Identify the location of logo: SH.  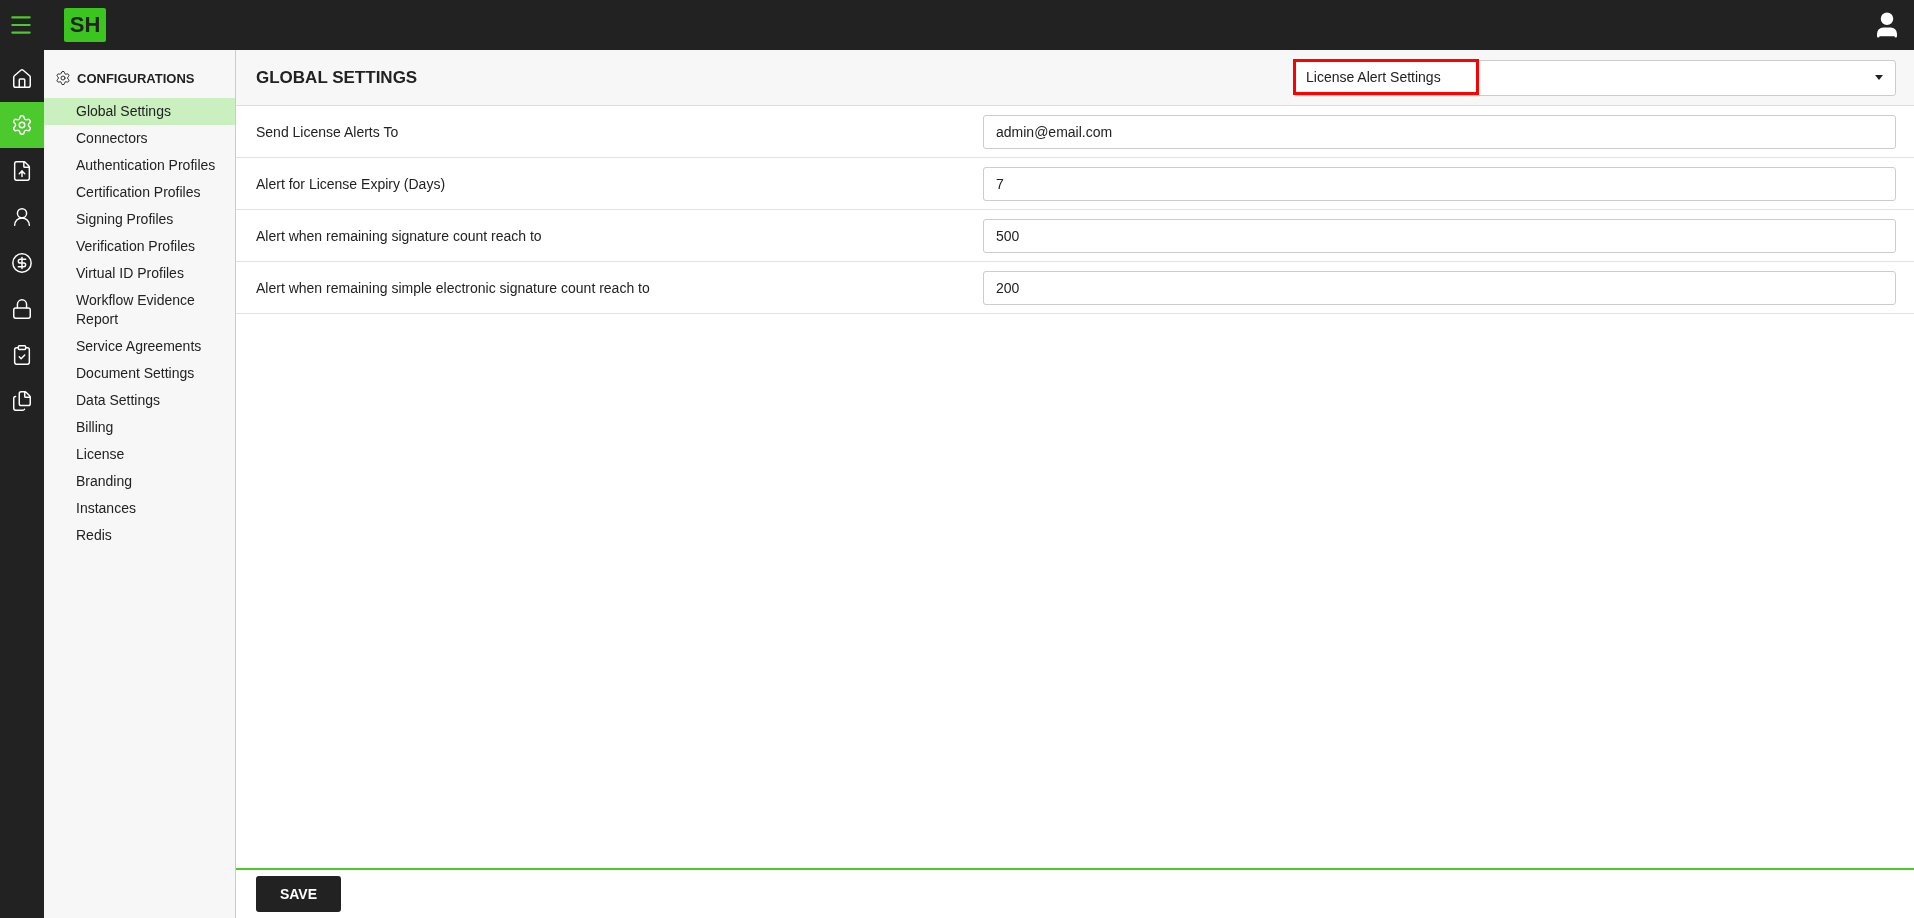
(85, 25).